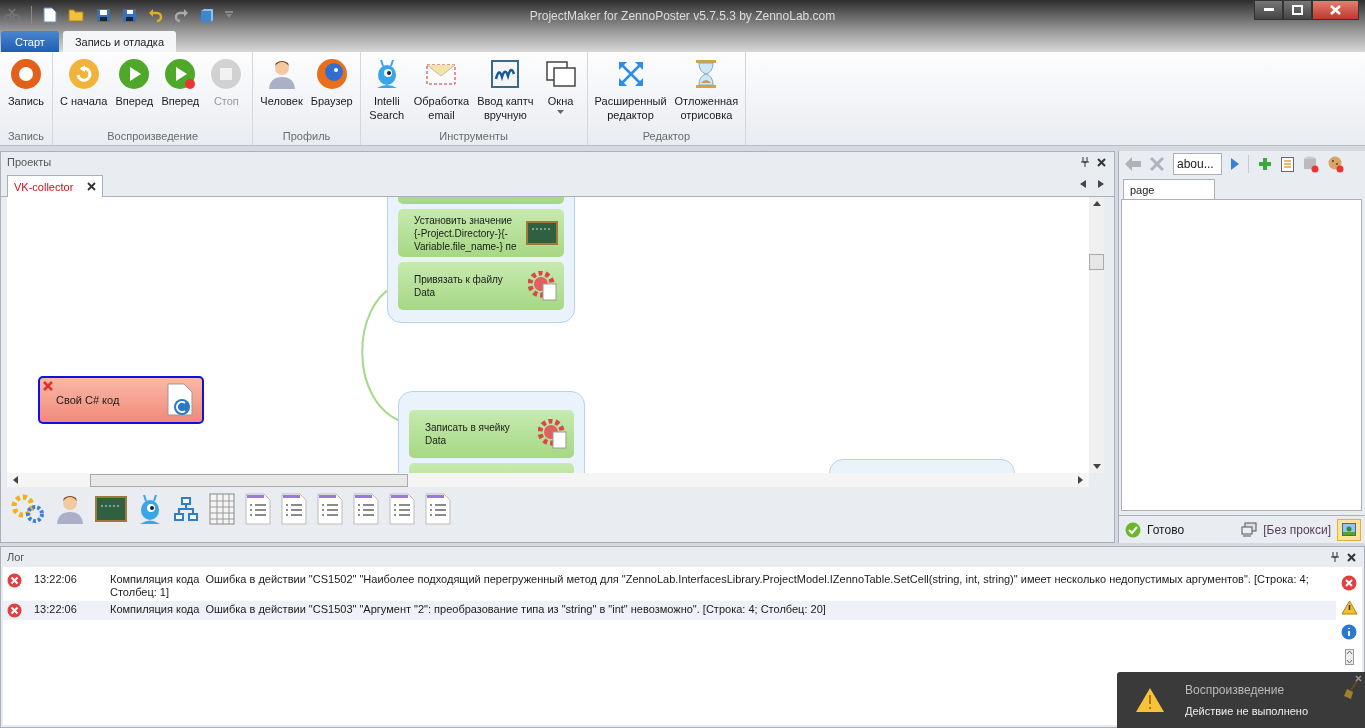 This screenshot has width=1365, height=728. What do you see at coordinates (468, 434) in the screenshot?
I see `action-label: Записать в ячейку Data` at bounding box center [468, 434].